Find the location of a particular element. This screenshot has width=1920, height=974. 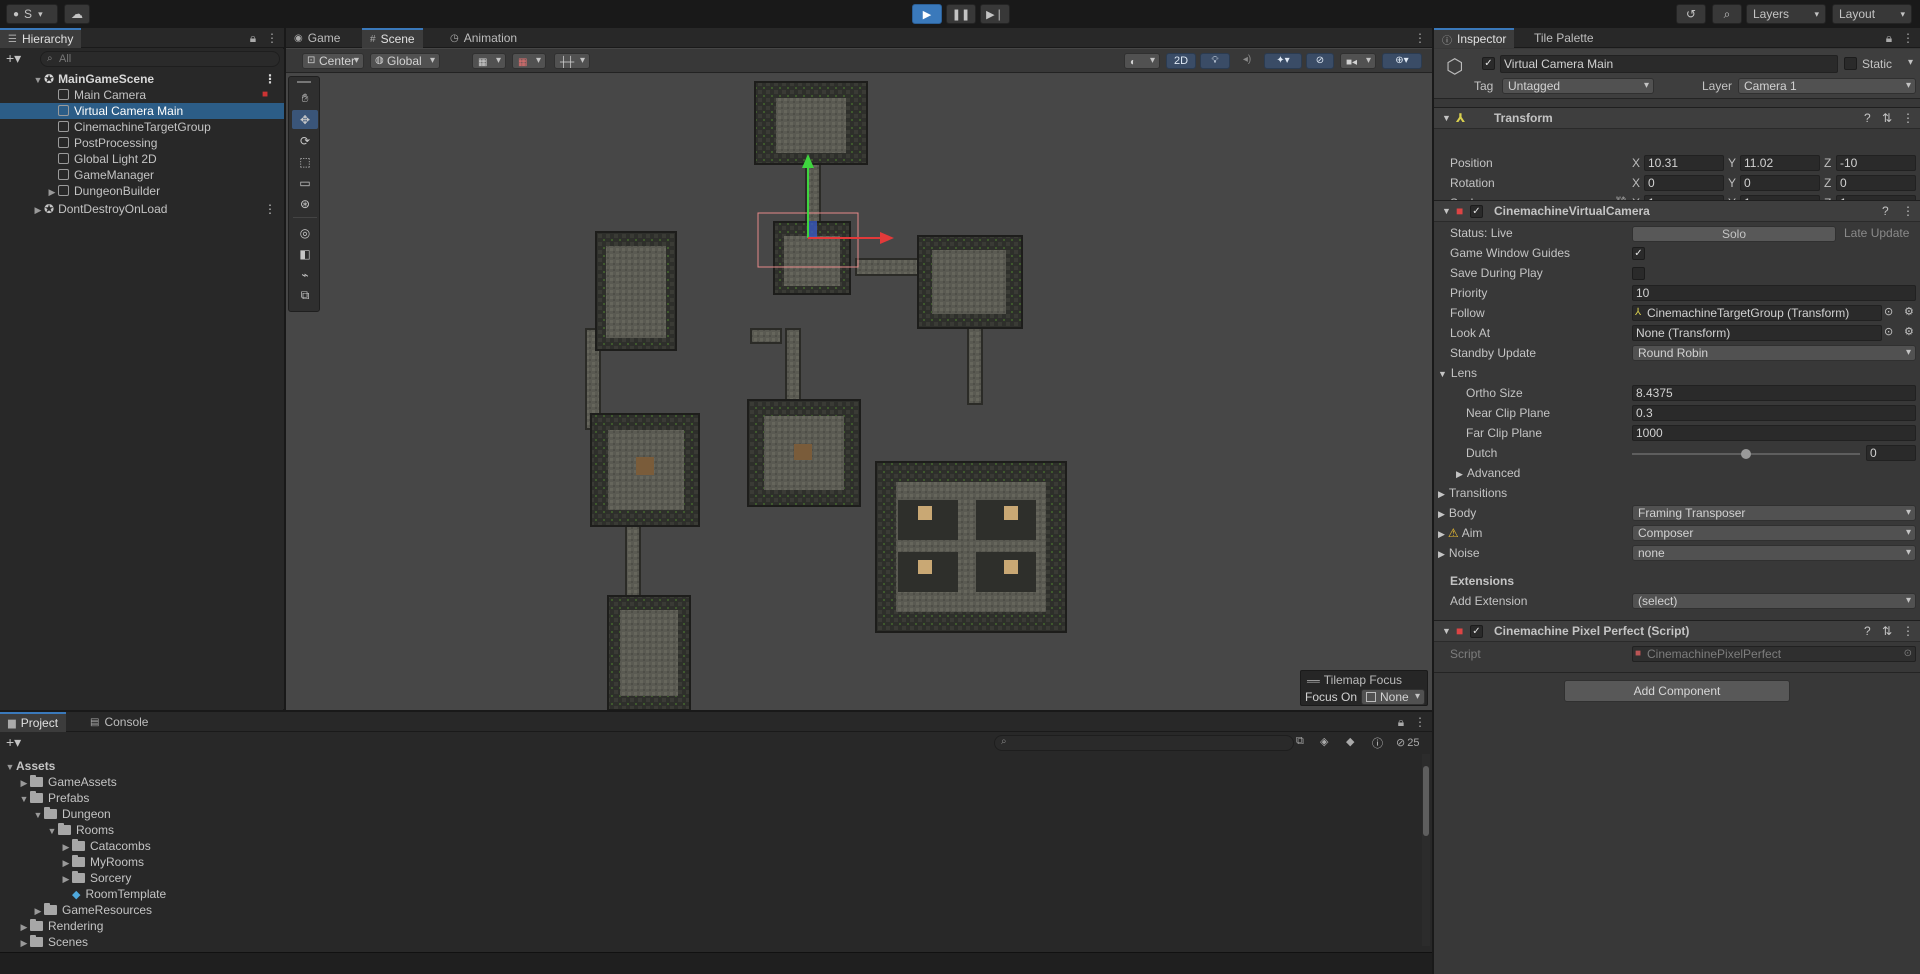

save-during-play-checkbox is located at coordinates (1638, 273).